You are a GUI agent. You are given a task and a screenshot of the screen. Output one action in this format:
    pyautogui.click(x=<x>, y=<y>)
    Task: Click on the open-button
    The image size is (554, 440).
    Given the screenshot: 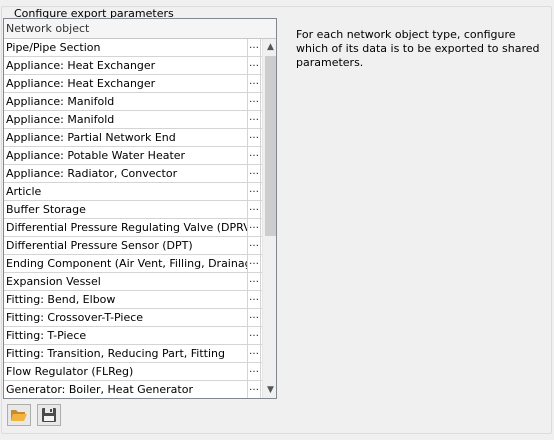 What is the action you would take?
    pyautogui.click(x=19, y=415)
    